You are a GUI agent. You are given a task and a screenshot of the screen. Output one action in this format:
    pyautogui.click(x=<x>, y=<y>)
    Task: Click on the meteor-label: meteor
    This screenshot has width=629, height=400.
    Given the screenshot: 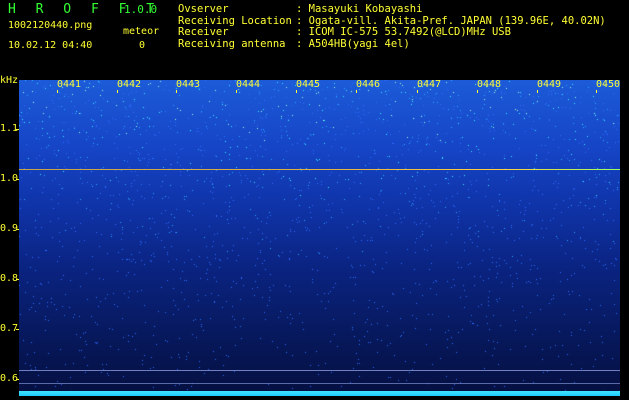 What is the action you would take?
    pyautogui.click(x=141, y=31)
    